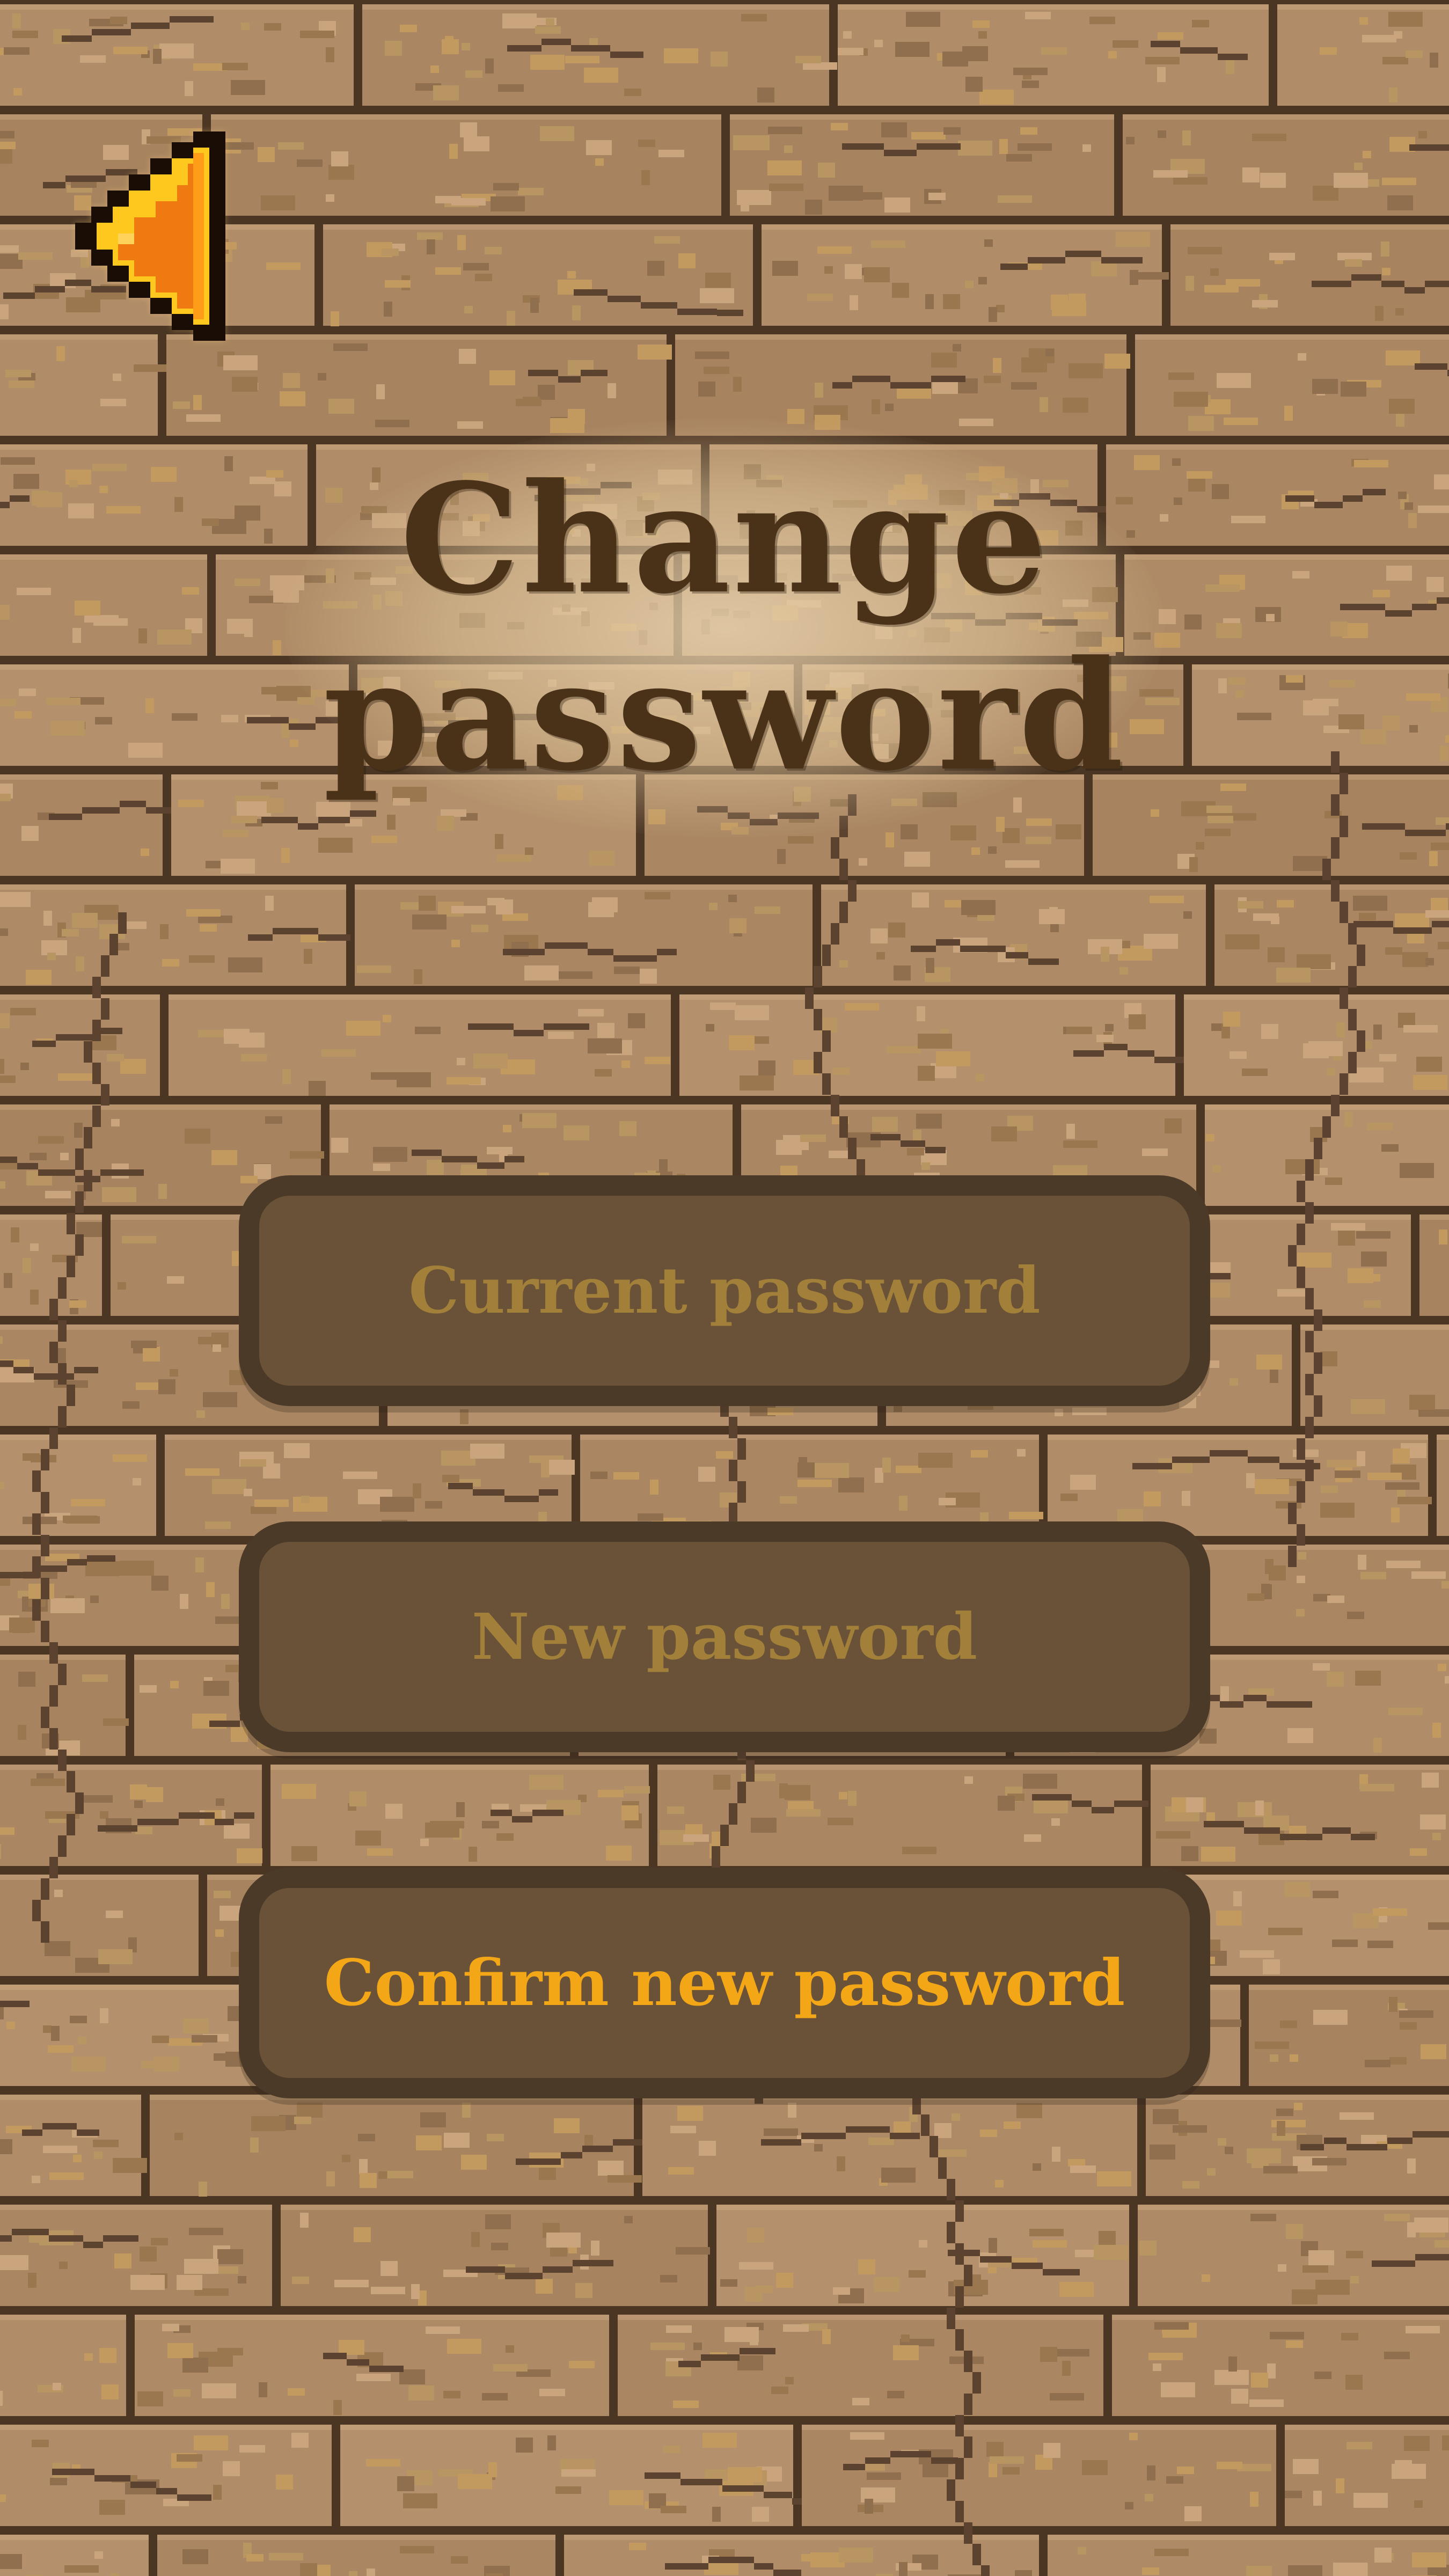 This screenshot has height=2576, width=1449. I want to click on back-arrow-icon, so click(150, 236).